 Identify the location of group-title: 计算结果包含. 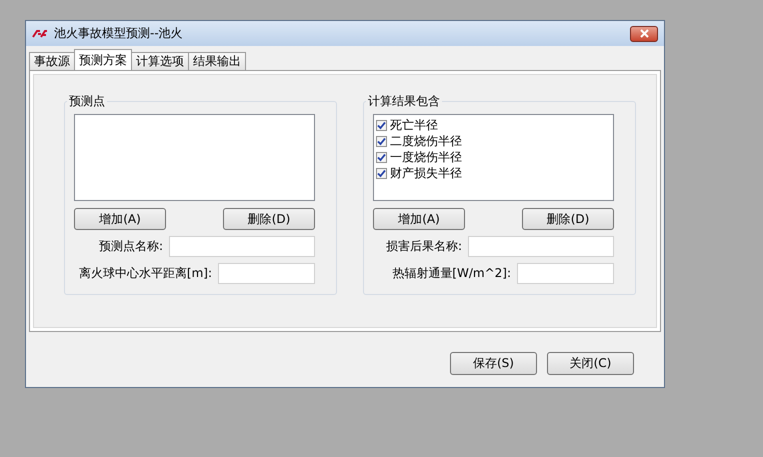
(404, 101).